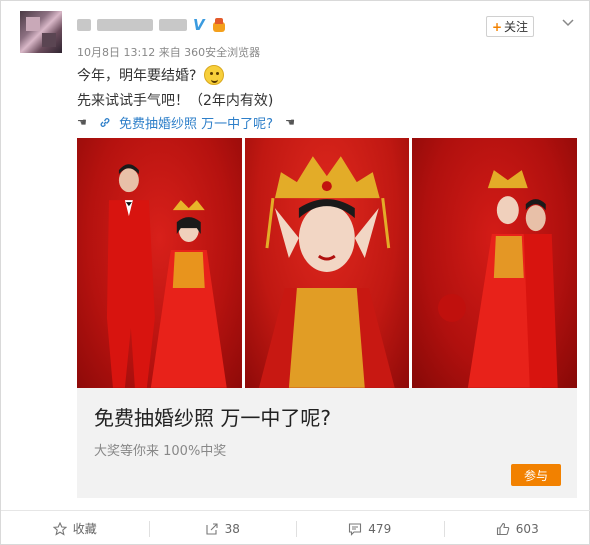 The image size is (590, 545). What do you see at coordinates (41, 32) in the screenshot?
I see `avatar` at bounding box center [41, 32].